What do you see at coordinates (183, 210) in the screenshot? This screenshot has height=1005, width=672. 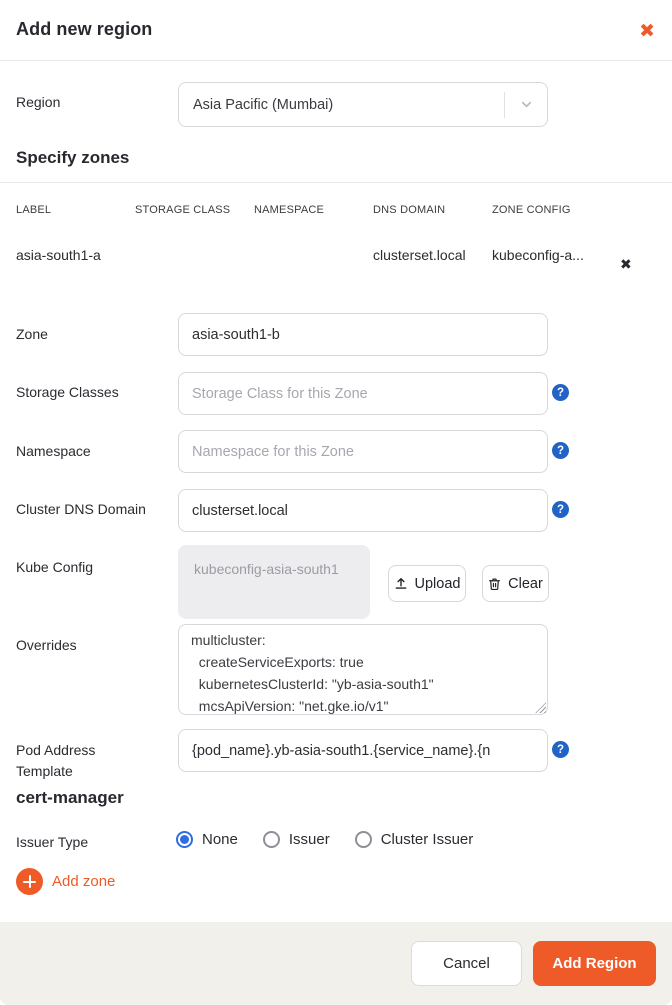 I see `column-header-storage-class: STORAGE CLASS` at bounding box center [183, 210].